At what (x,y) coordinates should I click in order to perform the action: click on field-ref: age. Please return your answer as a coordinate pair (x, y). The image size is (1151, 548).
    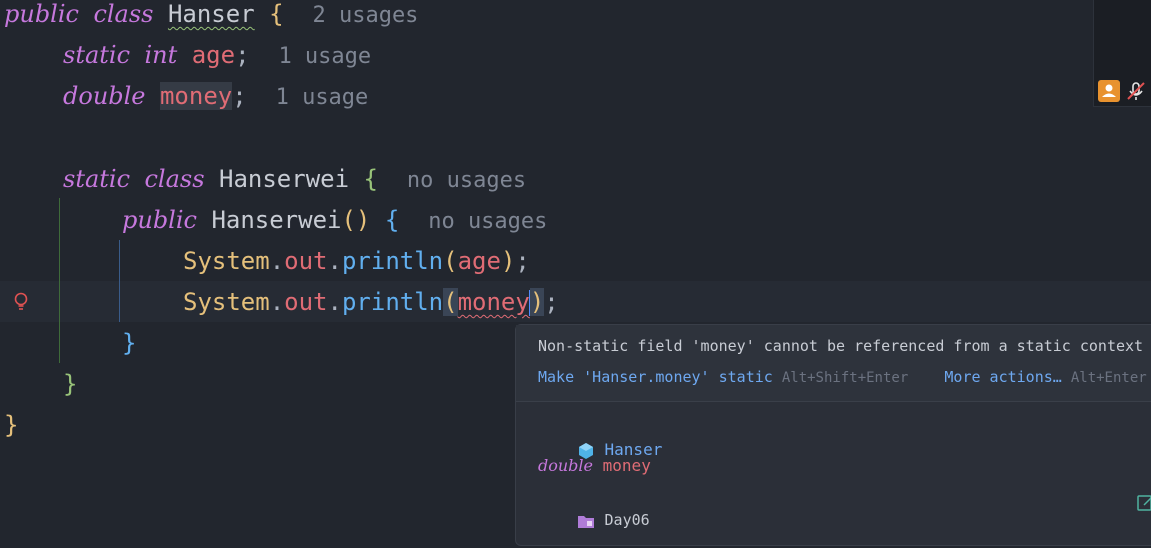
    Looking at the image, I should click on (479, 261).